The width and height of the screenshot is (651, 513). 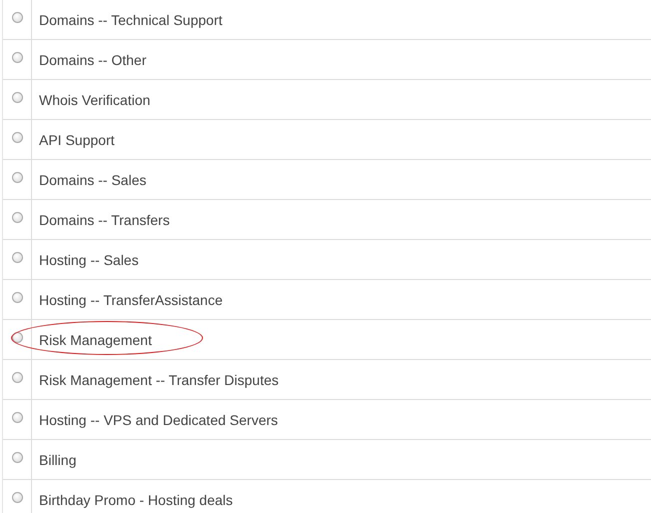 I want to click on option-label: Domains -- Transfers, so click(x=104, y=220).